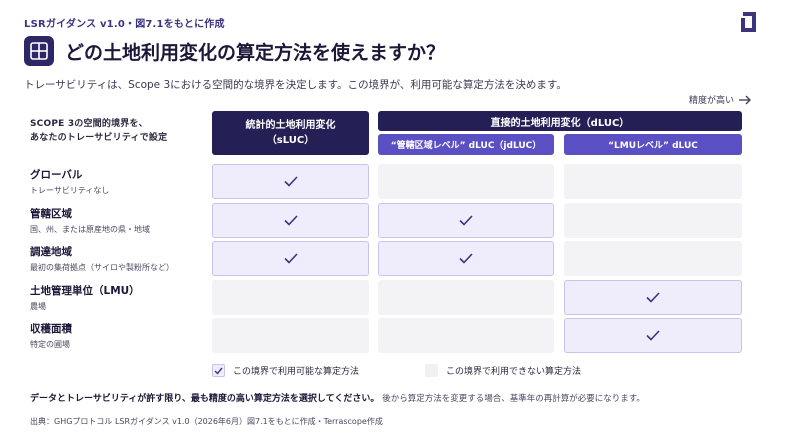 This screenshot has width=786, height=442. I want to click on row-subtitle: 農場, so click(38, 306).